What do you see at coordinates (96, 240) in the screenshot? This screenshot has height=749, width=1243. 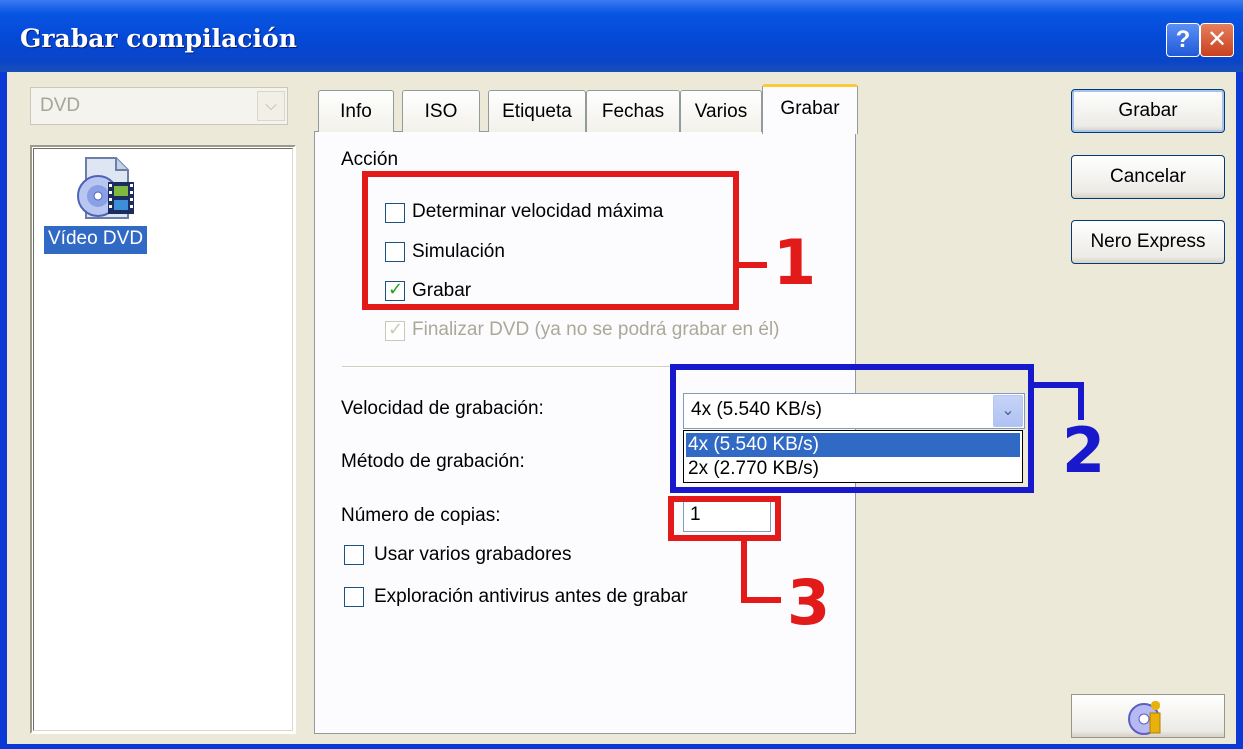 I see `video-dvd-label: Vídeo DVD` at bounding box center [96, 240].